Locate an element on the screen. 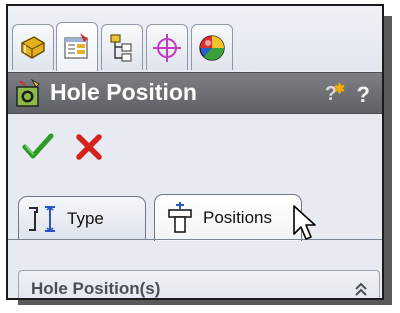  property-manager-icon is located at coordinates (76, 46).